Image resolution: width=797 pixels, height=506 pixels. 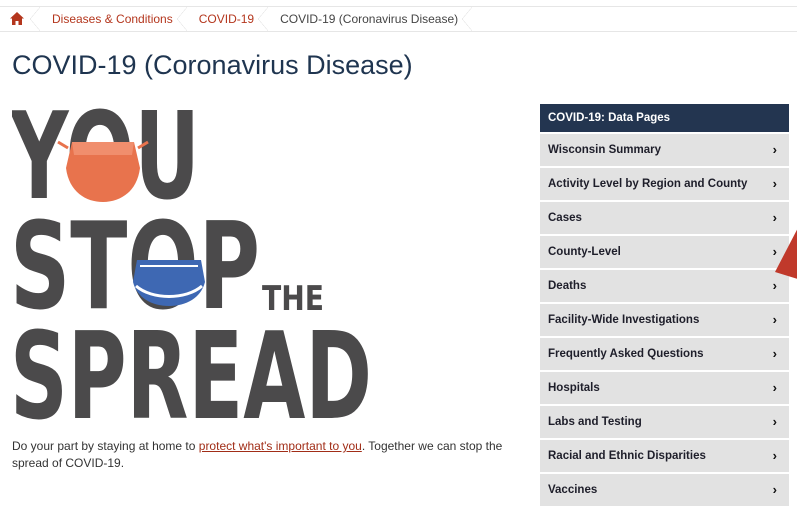 I want to click on breadcrumb-item-covid: COVID-19, so click(x=228, y=19).